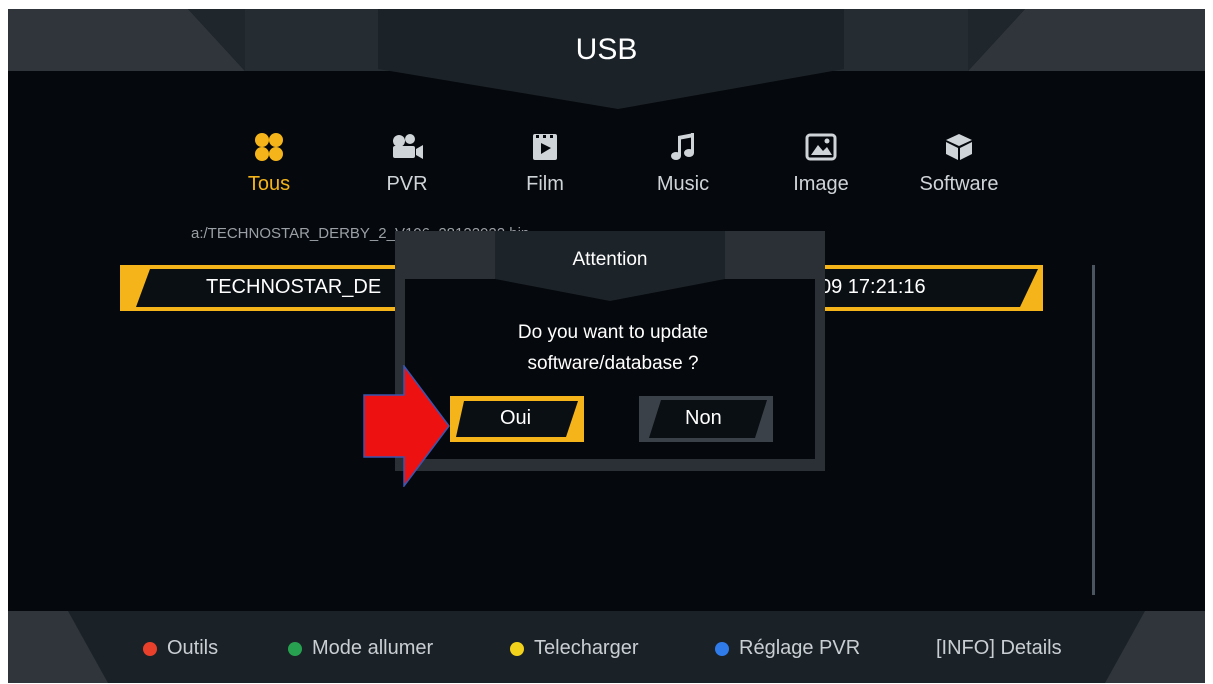 This screenshot has width=1213, height=684. What do you see at coordinates (683, 147) in the screenshot?
I see `music-note-icon` at bounding box center [683, 147].